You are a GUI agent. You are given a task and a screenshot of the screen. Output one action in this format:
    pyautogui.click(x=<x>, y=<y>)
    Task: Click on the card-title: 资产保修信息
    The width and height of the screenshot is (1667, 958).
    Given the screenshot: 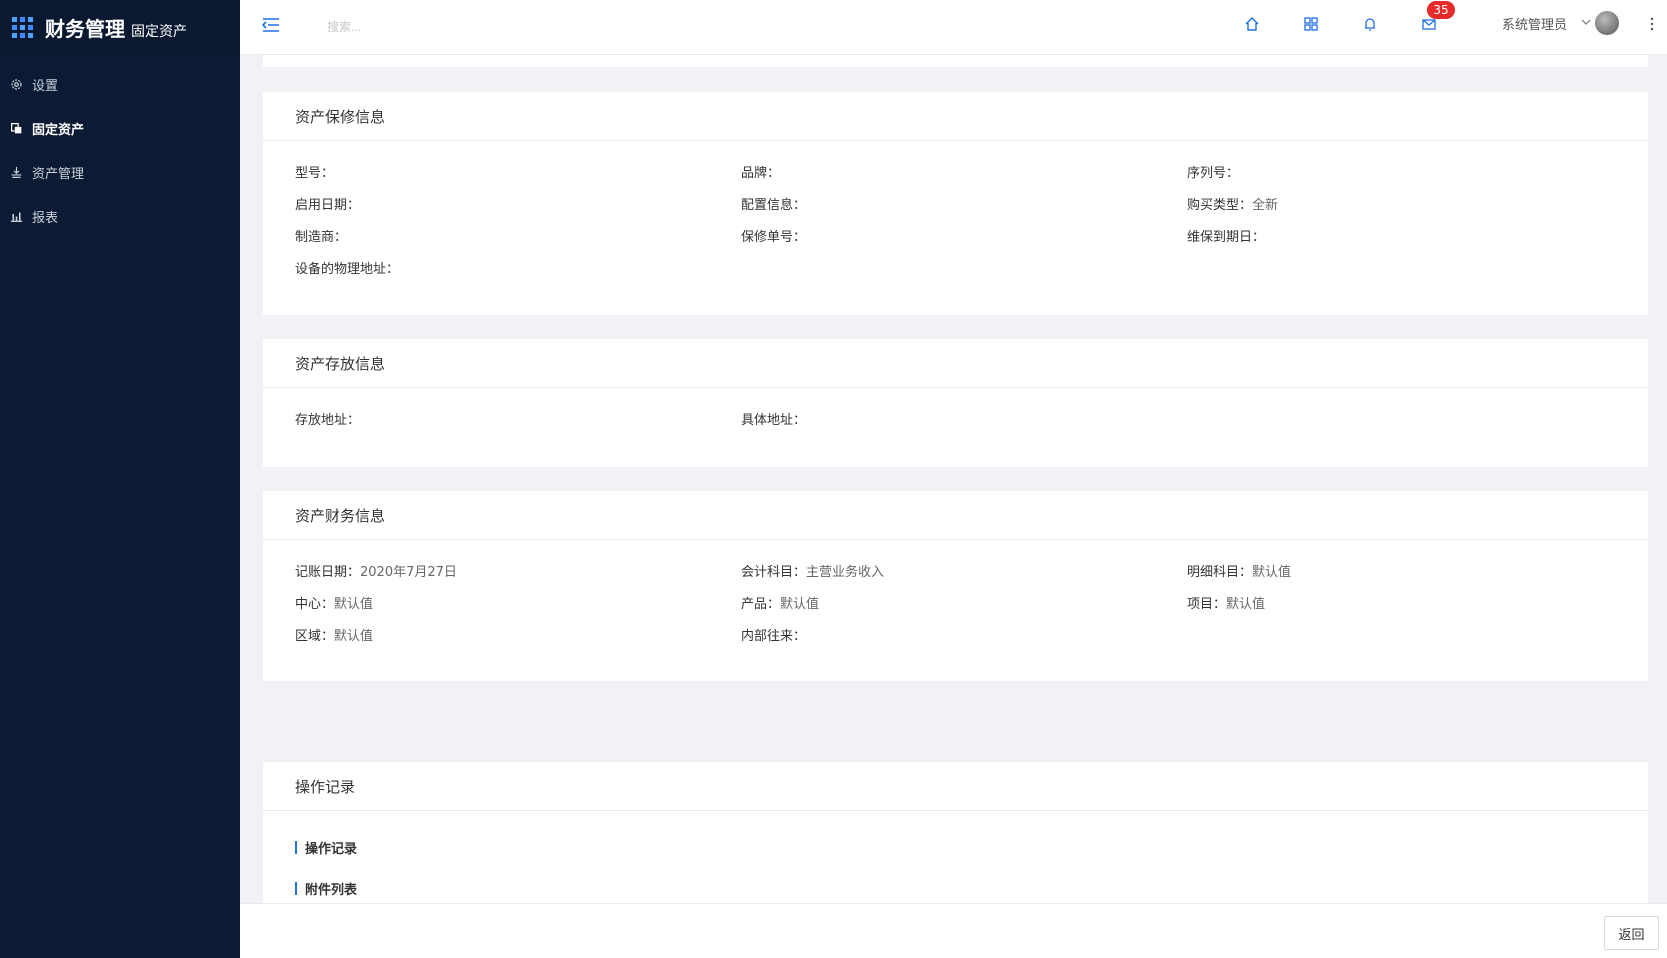 What is the action you would take?
    pyautogui.click(x=955, y=116)
    